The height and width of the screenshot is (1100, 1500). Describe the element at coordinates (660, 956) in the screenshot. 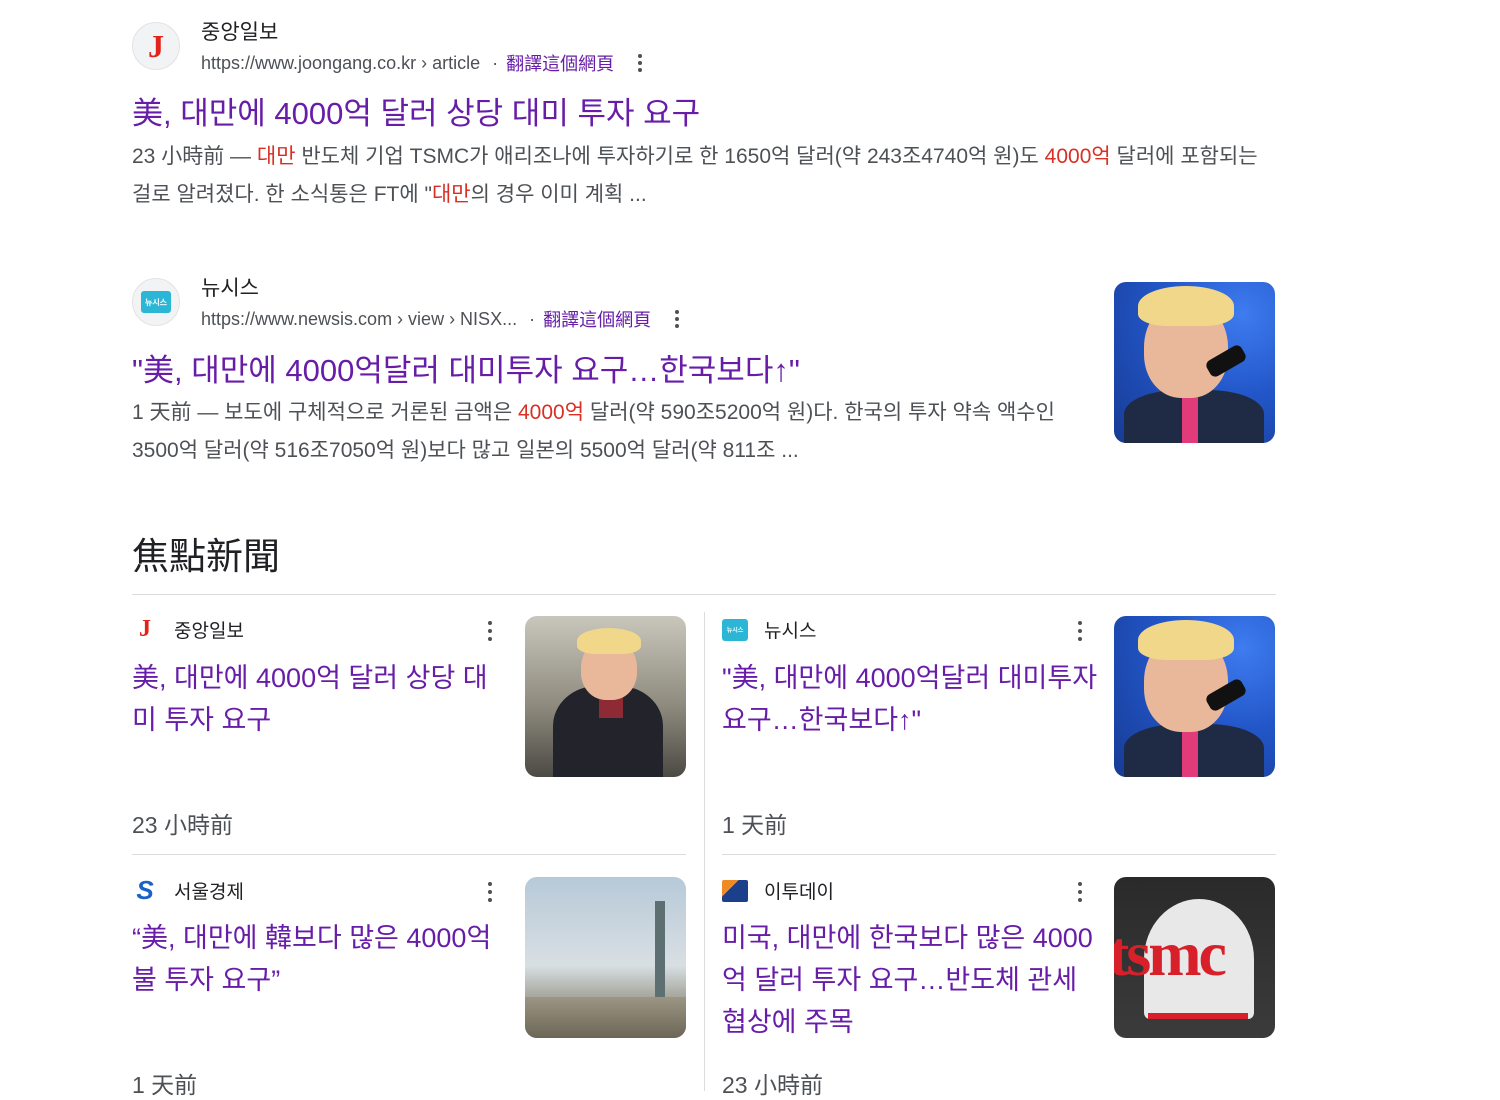

I see `taipei-101-icon` at that location.